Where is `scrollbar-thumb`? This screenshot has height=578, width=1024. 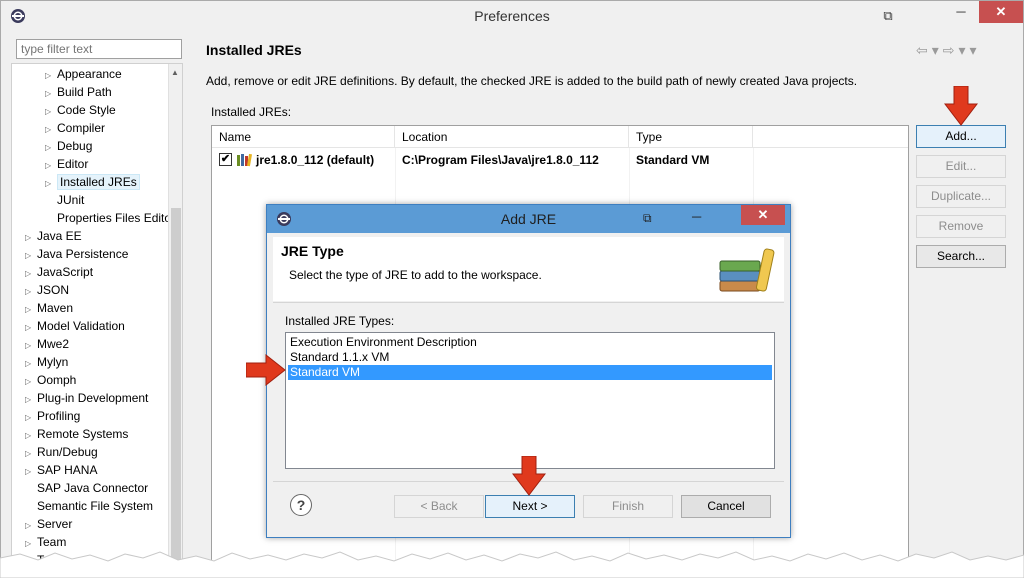 scrollbar-thumb is located at coordinates (176, 385).